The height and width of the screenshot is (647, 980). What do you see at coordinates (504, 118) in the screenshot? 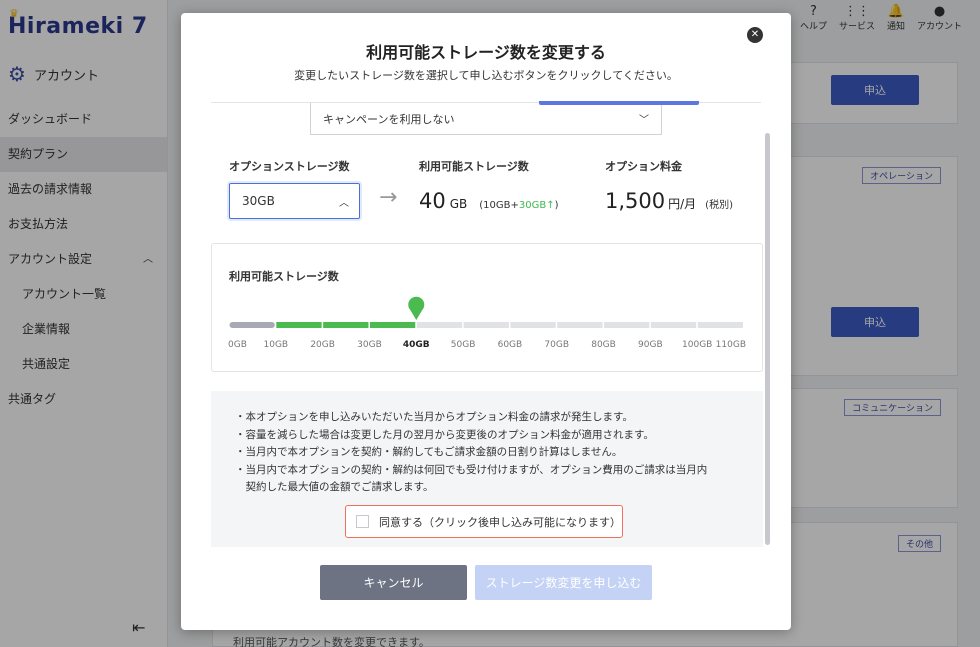
I see `campaign-select: キャンペーンを利用しない ﹀` at bounding box center [504, 118].